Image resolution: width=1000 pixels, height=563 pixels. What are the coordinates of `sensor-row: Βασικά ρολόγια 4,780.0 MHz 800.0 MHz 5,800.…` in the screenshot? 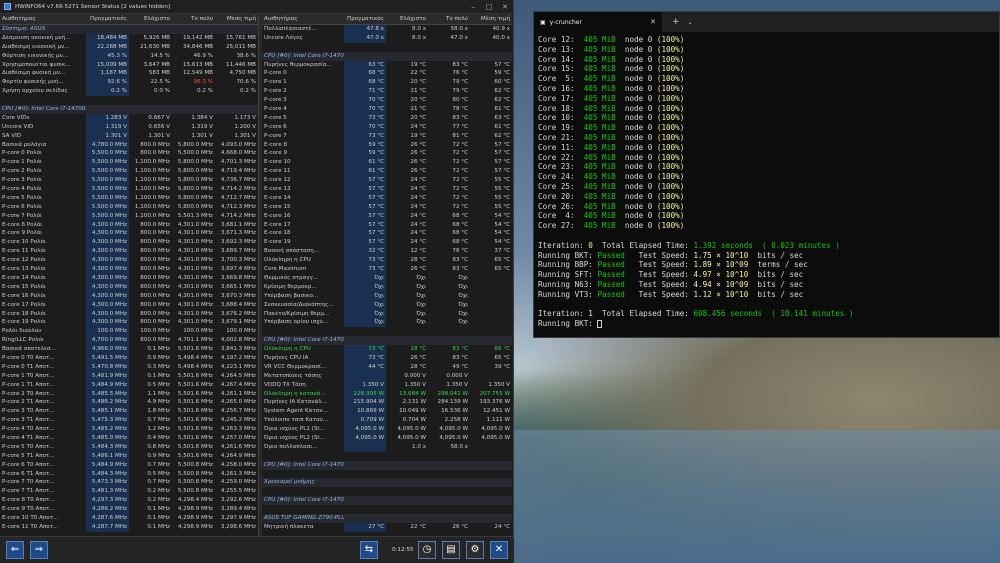 It's located at (129, 145).